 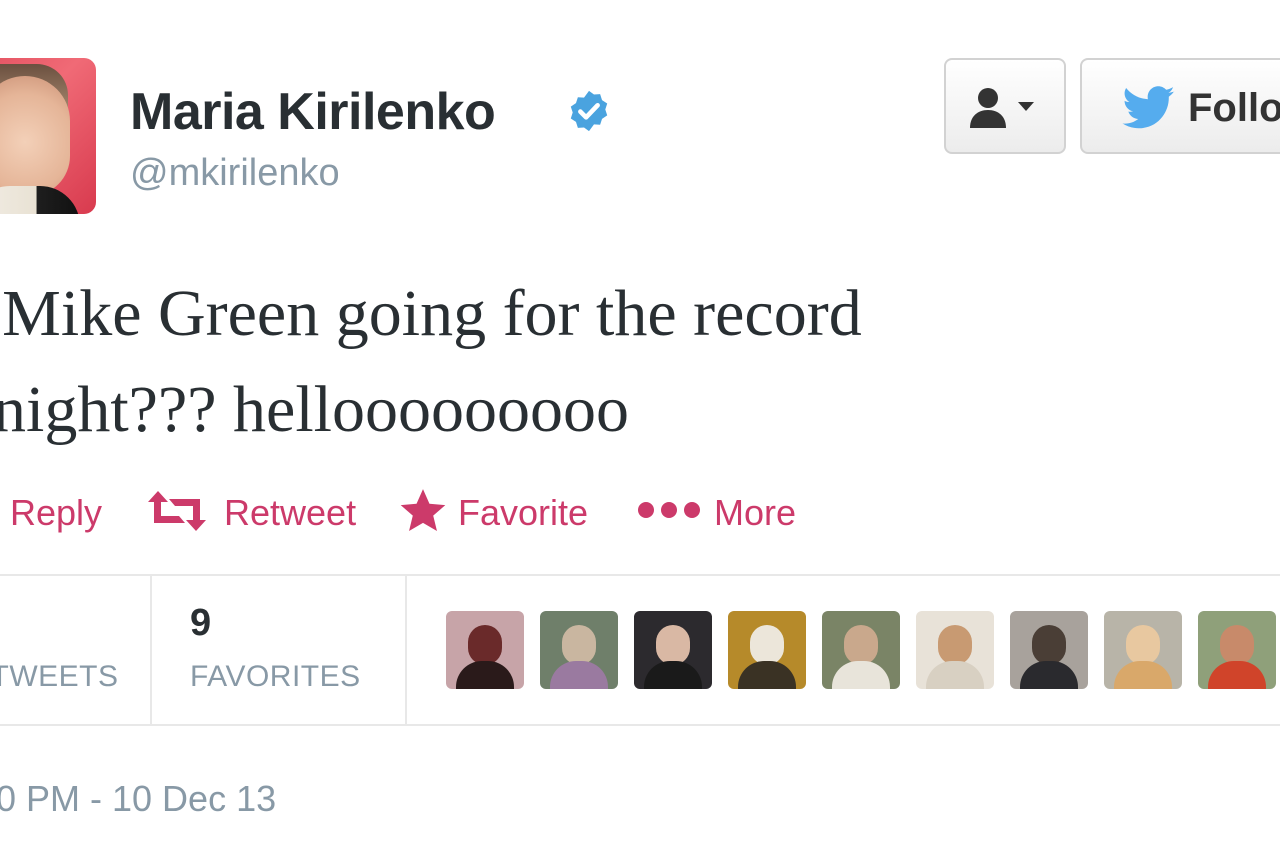 What do you see at coordinates (523, 512) in the screenshot?
I see `favorite-label: Favorite` at bounding box center [523, 512].